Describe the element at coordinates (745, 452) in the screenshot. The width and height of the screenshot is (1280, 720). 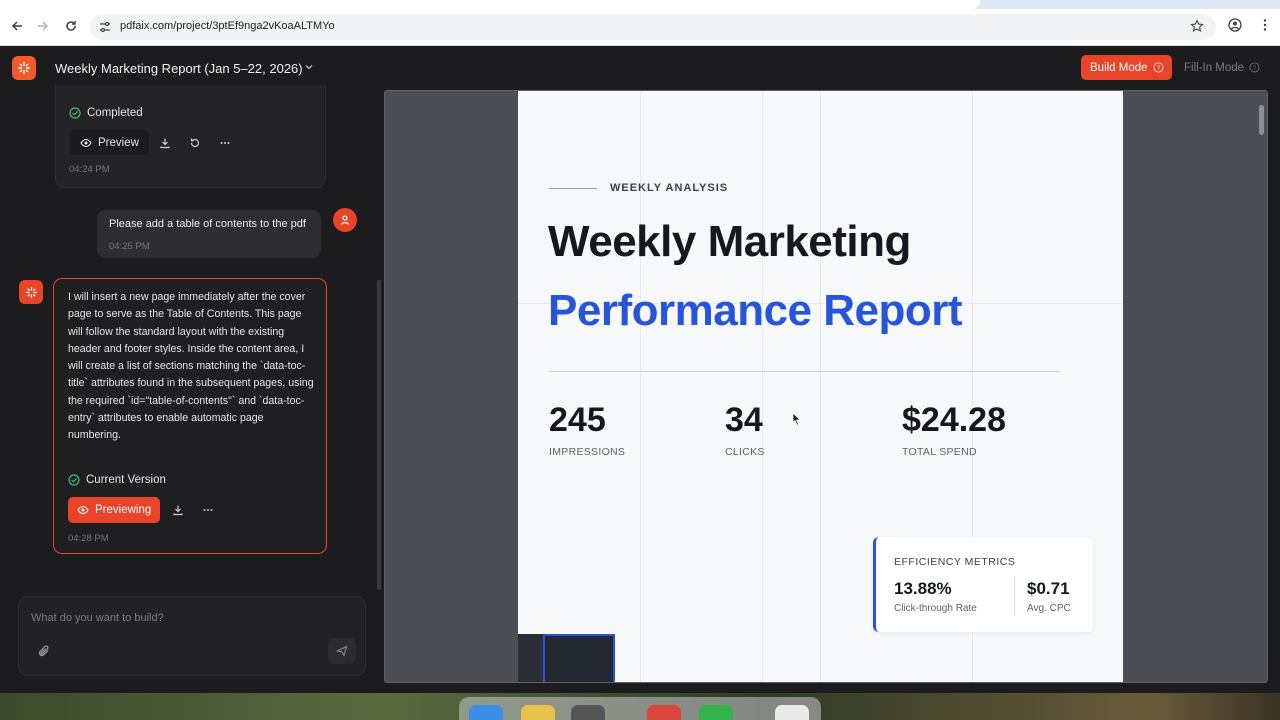
I see `stat-label: CLICKS` at that location.